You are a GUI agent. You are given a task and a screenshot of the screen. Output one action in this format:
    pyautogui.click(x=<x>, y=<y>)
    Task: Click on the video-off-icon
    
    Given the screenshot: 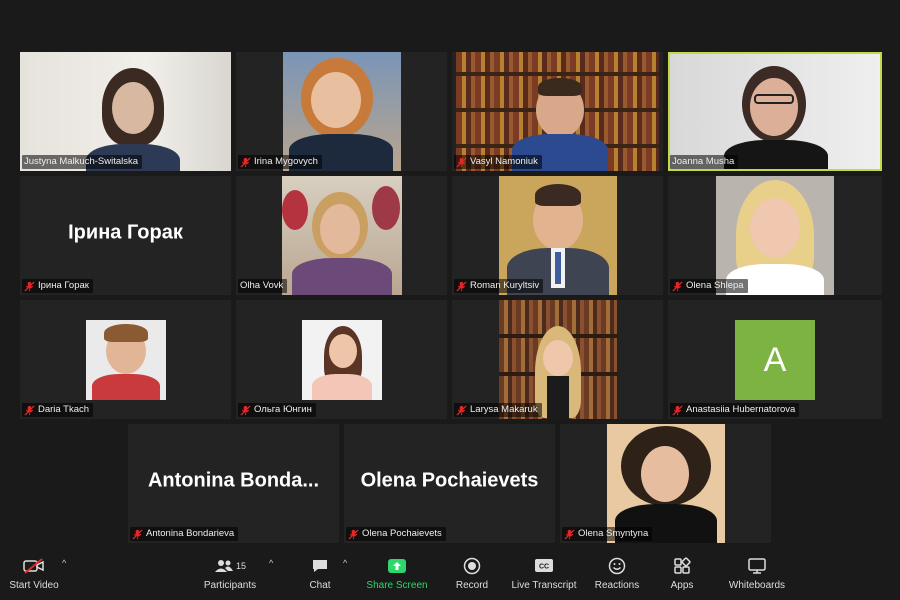 What is the action you would take?
    pyautogui.click(x=34, y=566)
    